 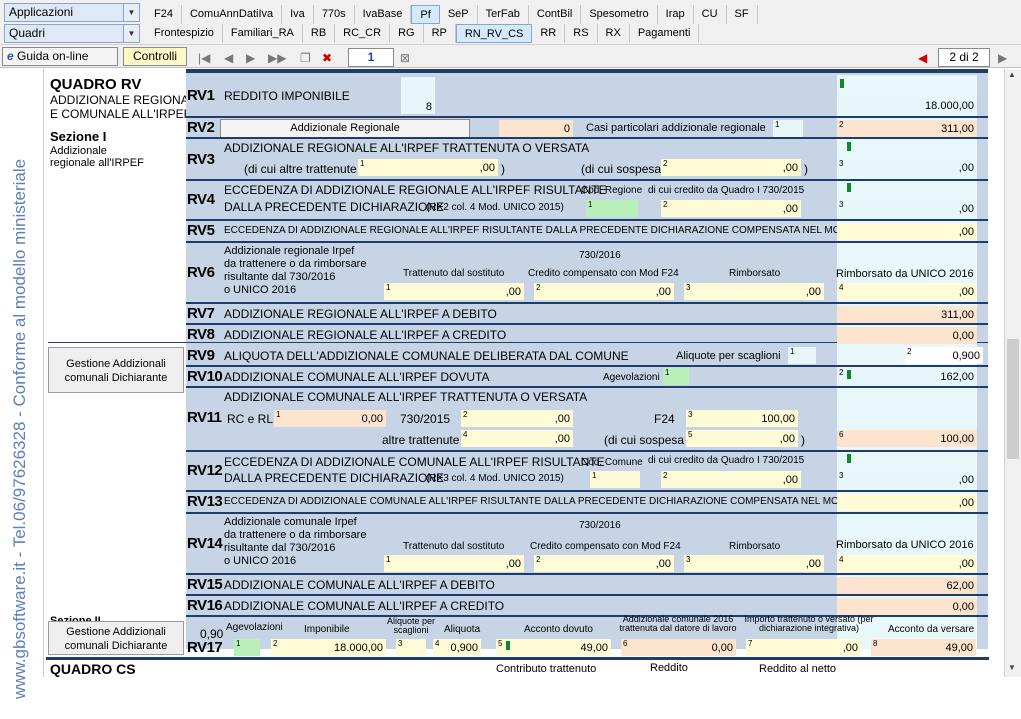 I want to click on rv6-field-2: 2,00, so click(x=604, y=291).